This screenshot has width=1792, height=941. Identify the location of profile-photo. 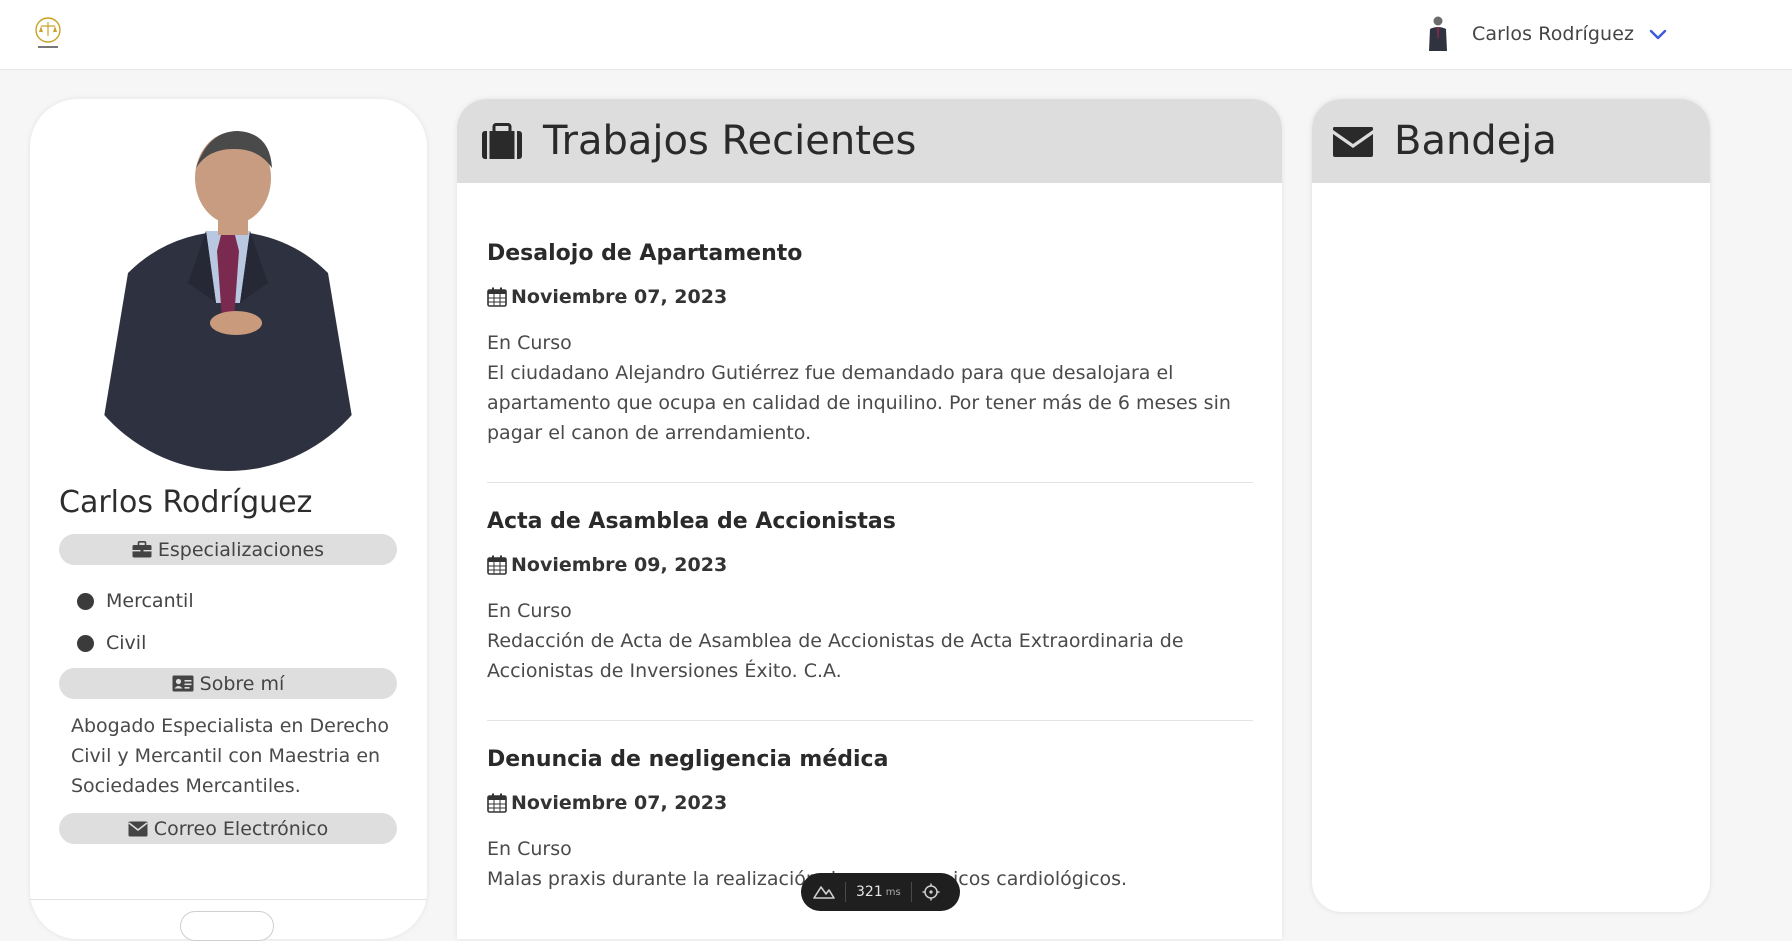
(228, 297).